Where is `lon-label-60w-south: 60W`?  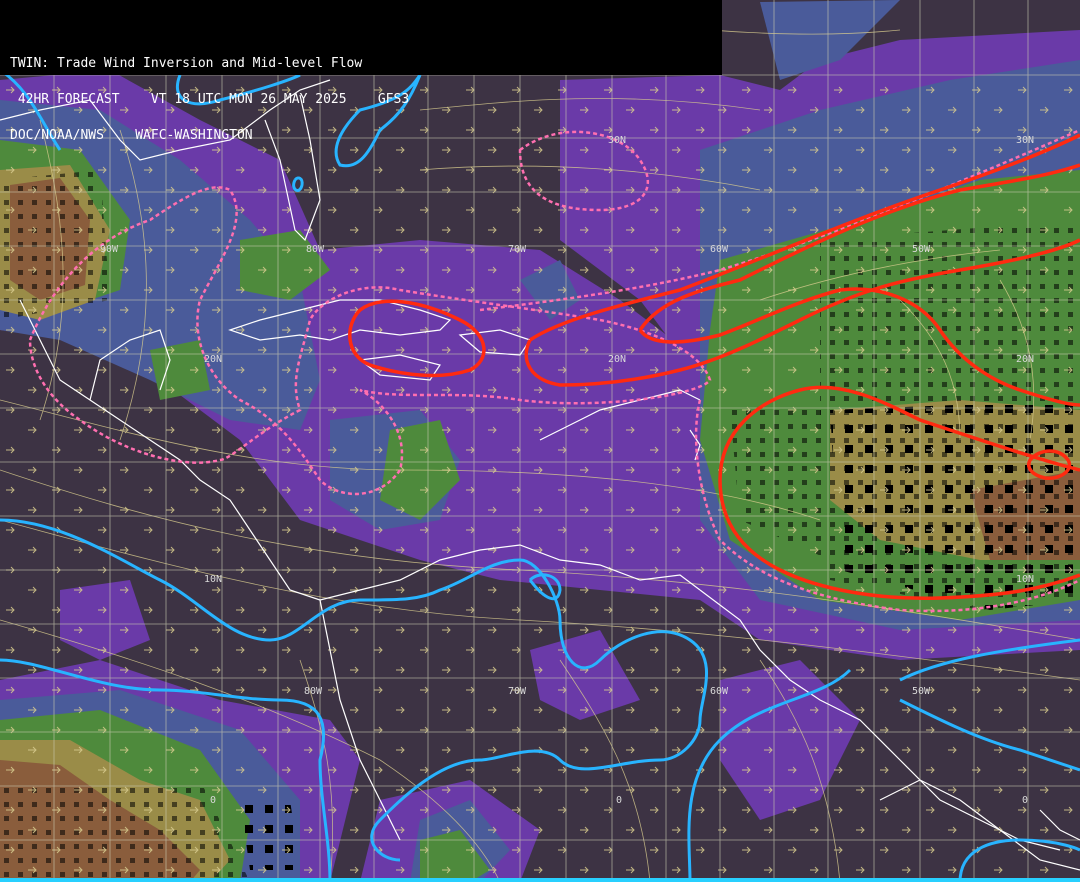 lon-label-60w-south: 60W is located at coordinates (719, 691).